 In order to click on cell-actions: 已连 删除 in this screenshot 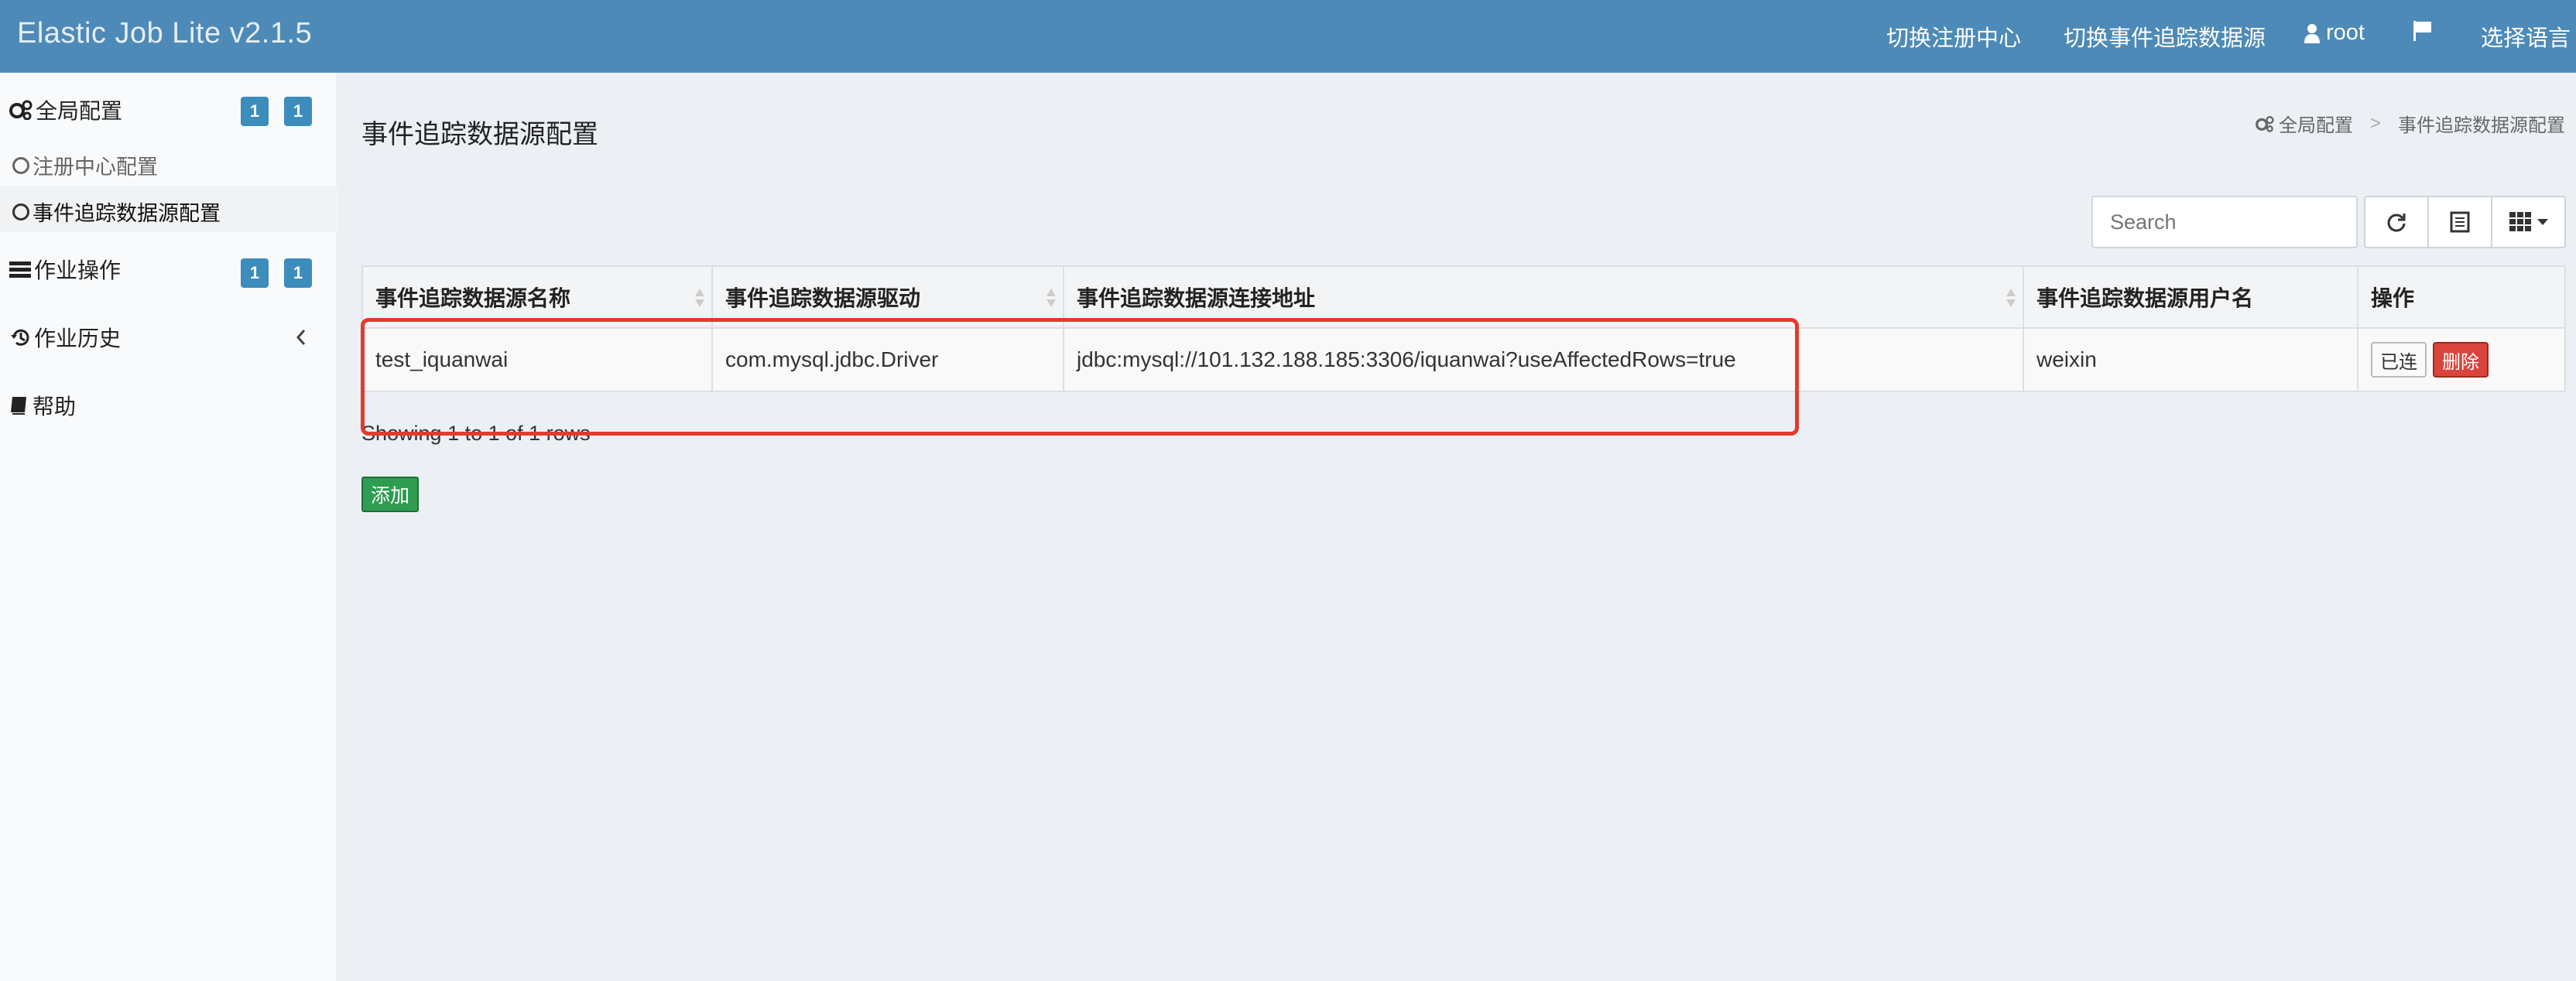, I will do `click(2461, 360)`.